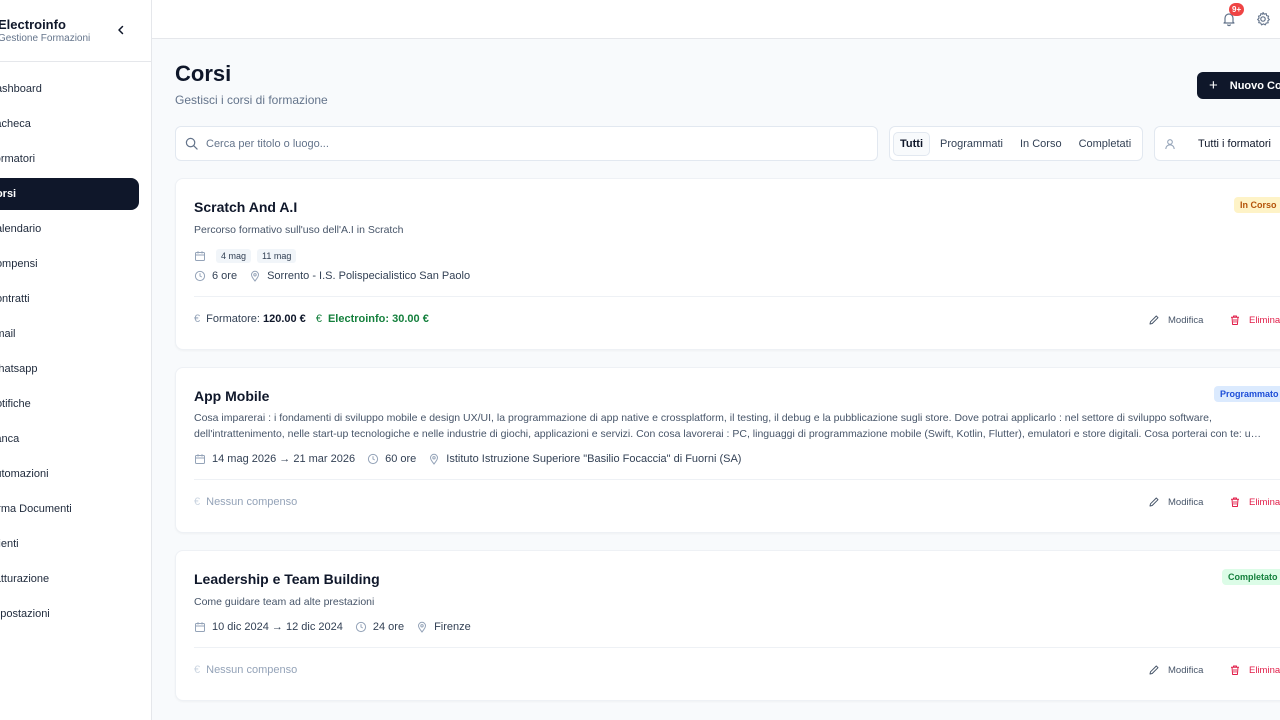 The height and width of the screenshot is (720, 1280). What do you see at coordinates (1238, 85) in the screenshot?
I see `new-course-button: + Nuovo Corso` at bounding box center [1238, 85].